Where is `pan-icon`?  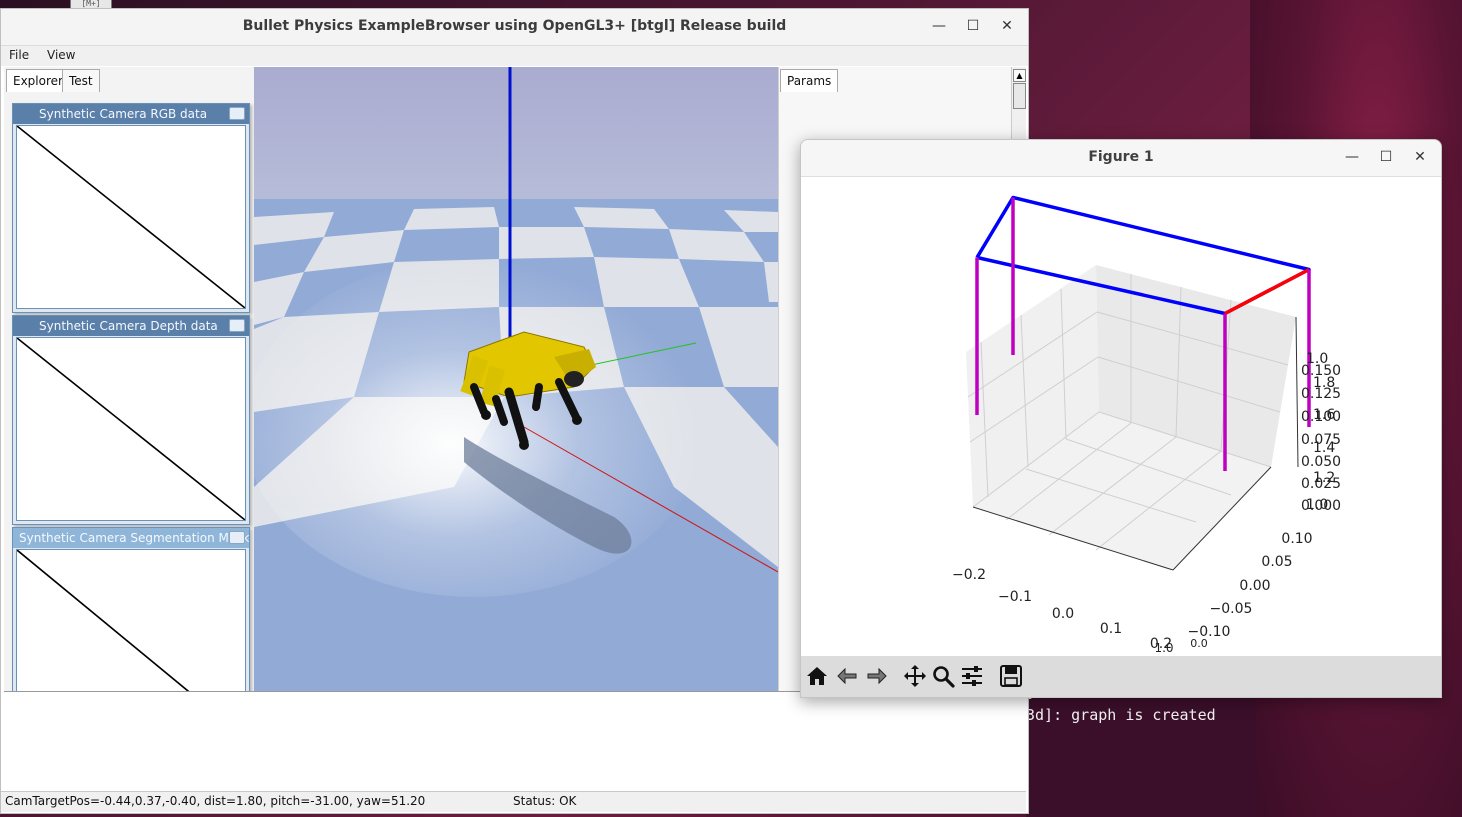
pan-icon is located at coordinates (915, 676).